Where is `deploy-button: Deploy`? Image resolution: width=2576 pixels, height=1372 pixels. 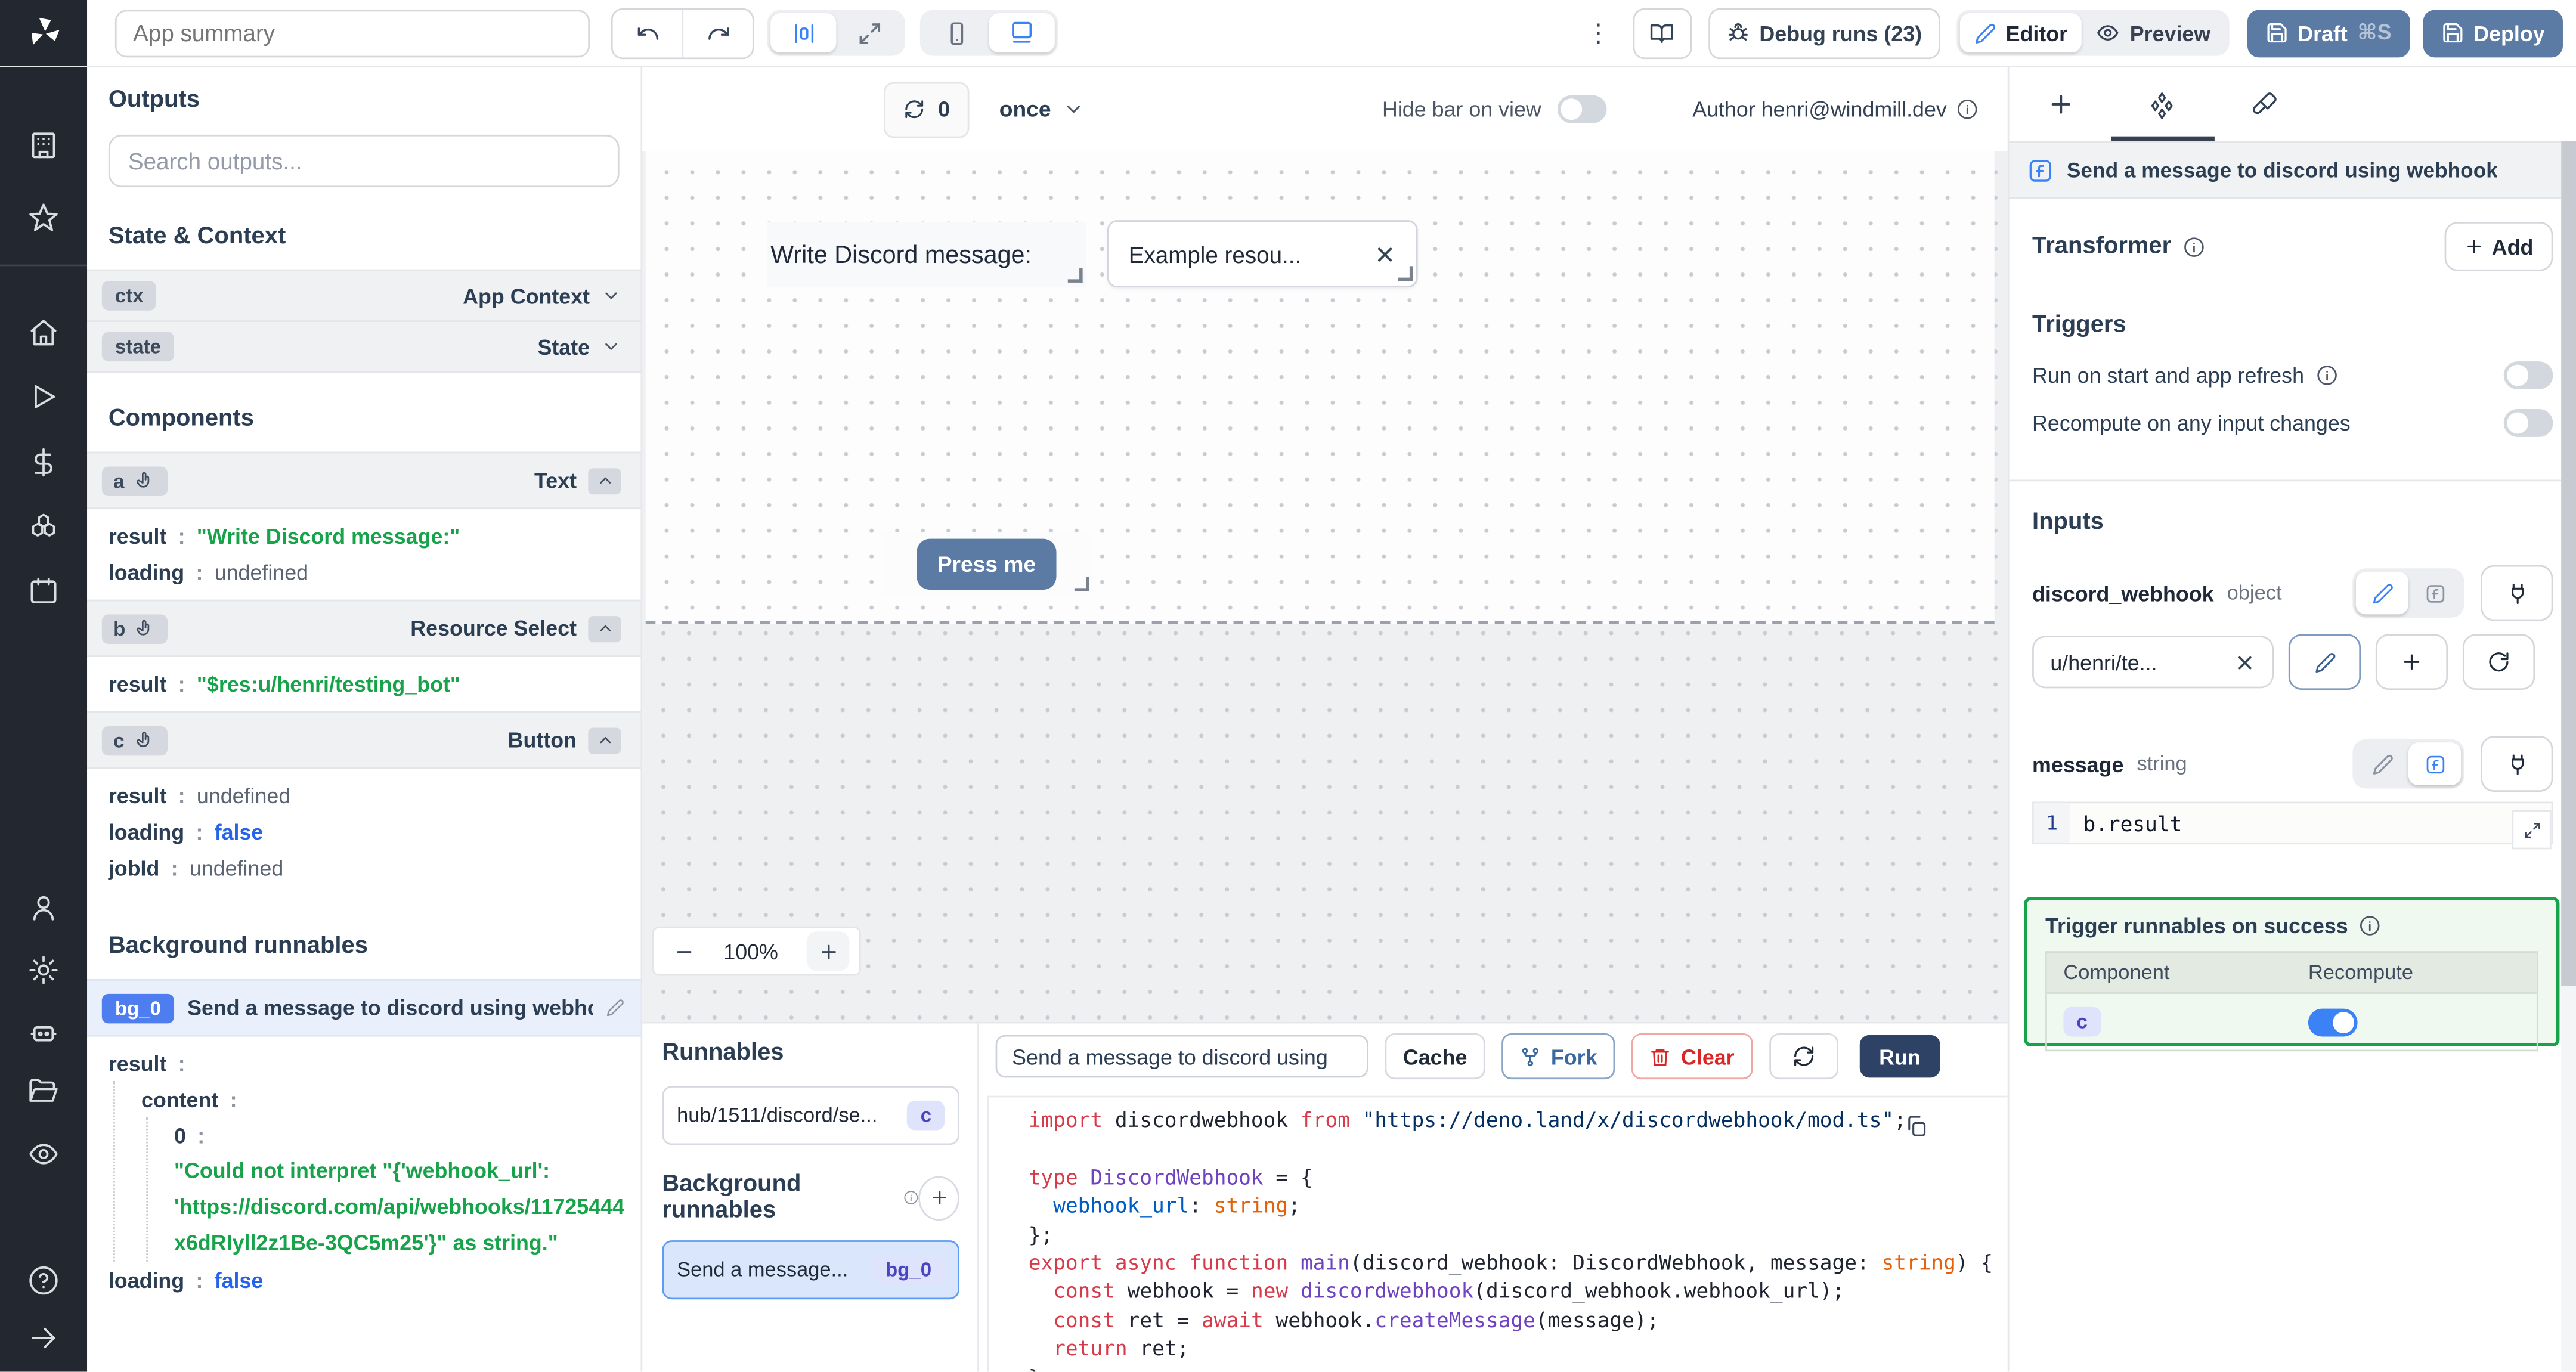
deploy-button: Deploy is located at coordinates (2492, 33).